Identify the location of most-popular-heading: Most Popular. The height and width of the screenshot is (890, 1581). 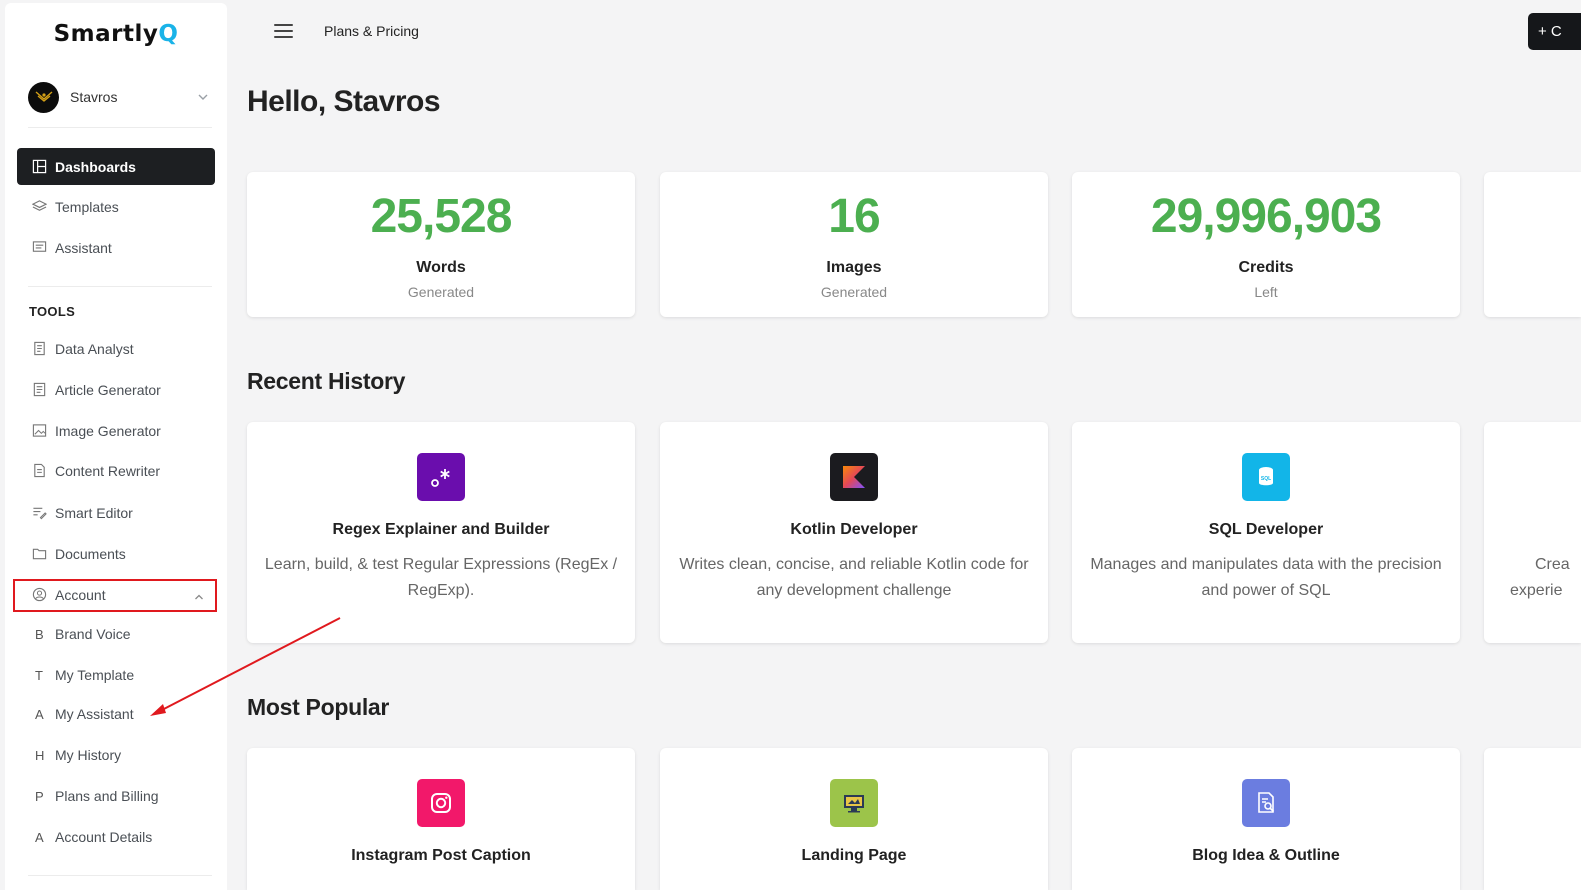
(318, 707).